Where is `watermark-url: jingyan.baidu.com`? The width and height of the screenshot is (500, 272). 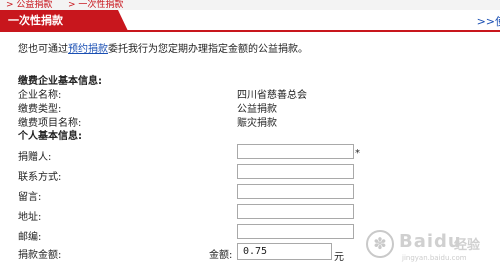
watermark-url: jingyan.baidu.com is located at coordinates (434, 258).